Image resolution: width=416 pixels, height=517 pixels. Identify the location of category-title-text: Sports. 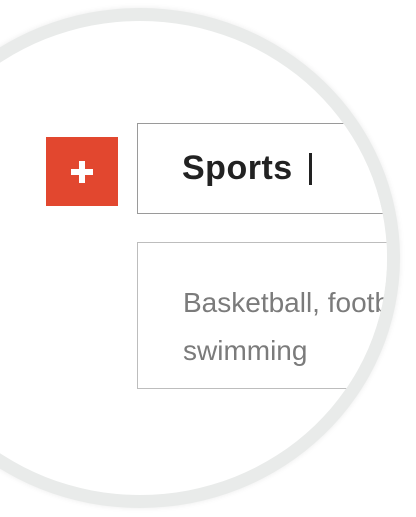
(237, 168).